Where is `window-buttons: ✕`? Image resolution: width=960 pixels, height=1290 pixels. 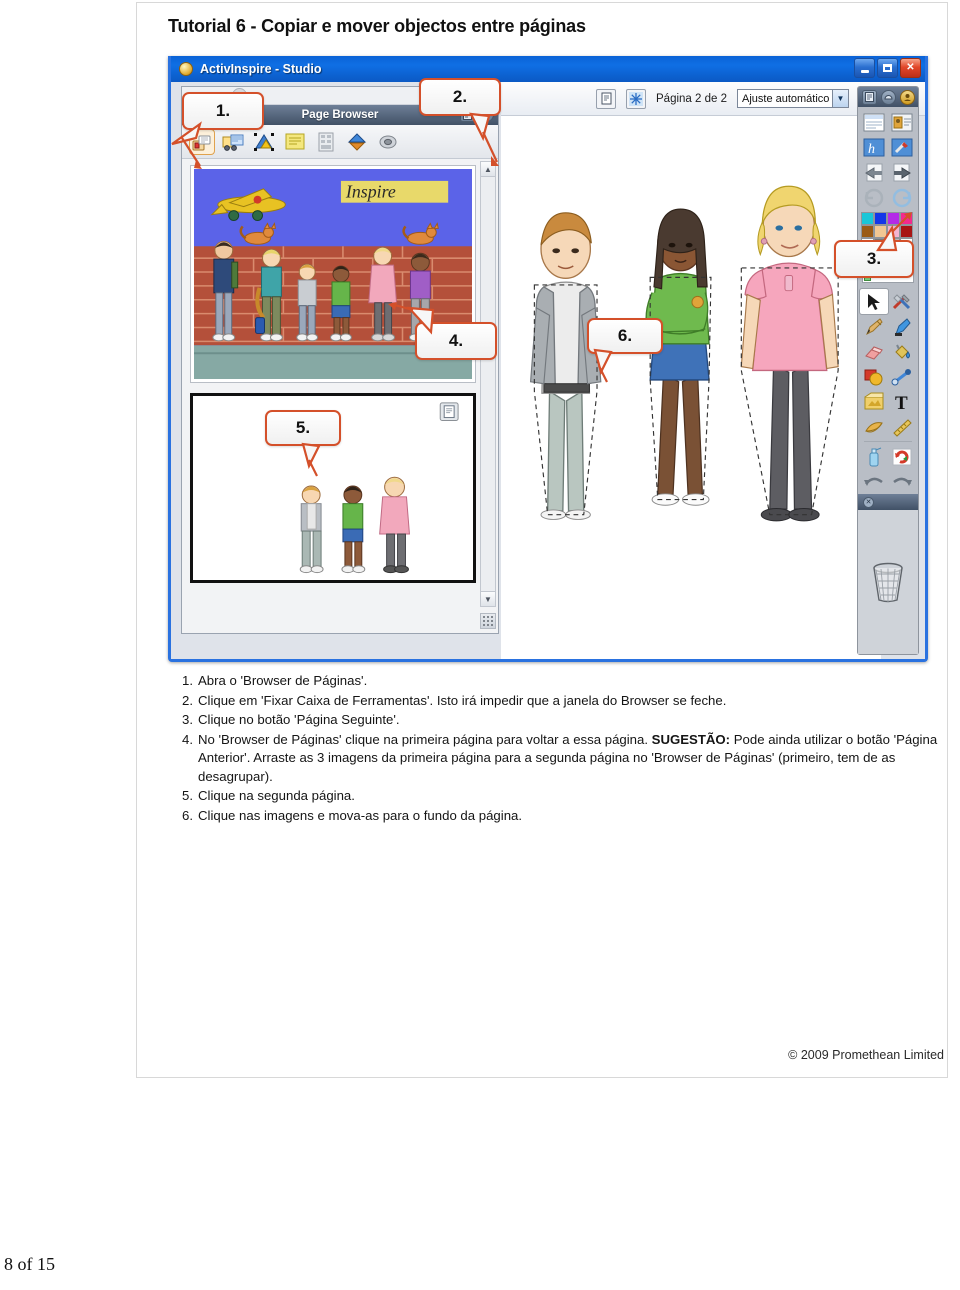
window-buttons: ✕ is located at coordinates (887, 68).